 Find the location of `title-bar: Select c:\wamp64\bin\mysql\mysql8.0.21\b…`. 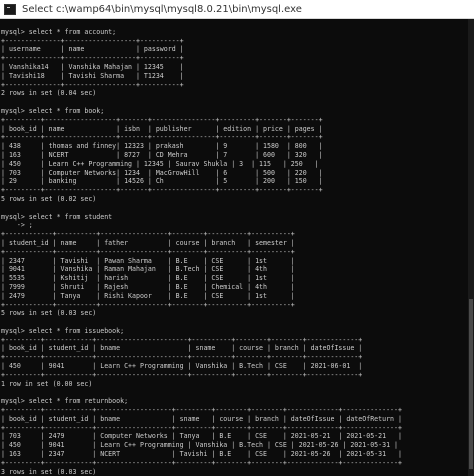

title-bar: Select c:\wamp64\bin\mysql\mysql8.0.21\b… is located at coordinates (237, 9).